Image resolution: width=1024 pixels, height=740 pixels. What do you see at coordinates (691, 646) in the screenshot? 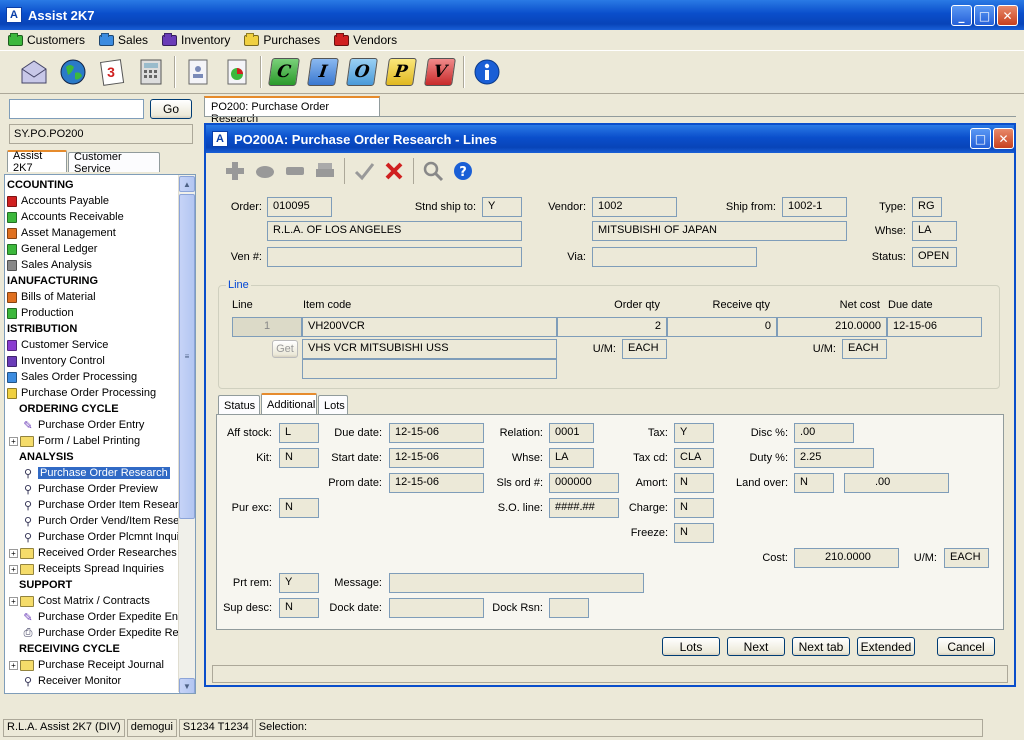
I see `lots-button: Lots` at bounding box center [691, 646].